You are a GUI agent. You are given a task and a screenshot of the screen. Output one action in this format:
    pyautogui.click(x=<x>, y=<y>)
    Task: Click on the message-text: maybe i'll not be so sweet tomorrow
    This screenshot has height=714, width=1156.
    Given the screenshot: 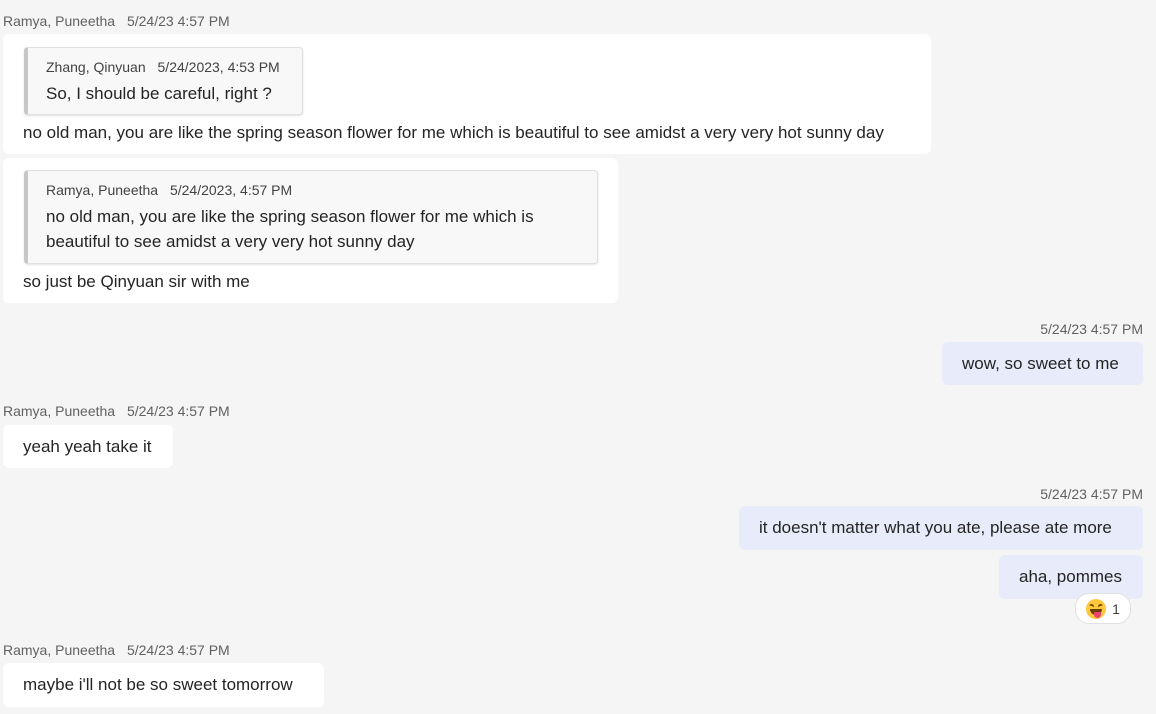 What is the action you would take?
    pyautogui.click(x=158, y=684)
    